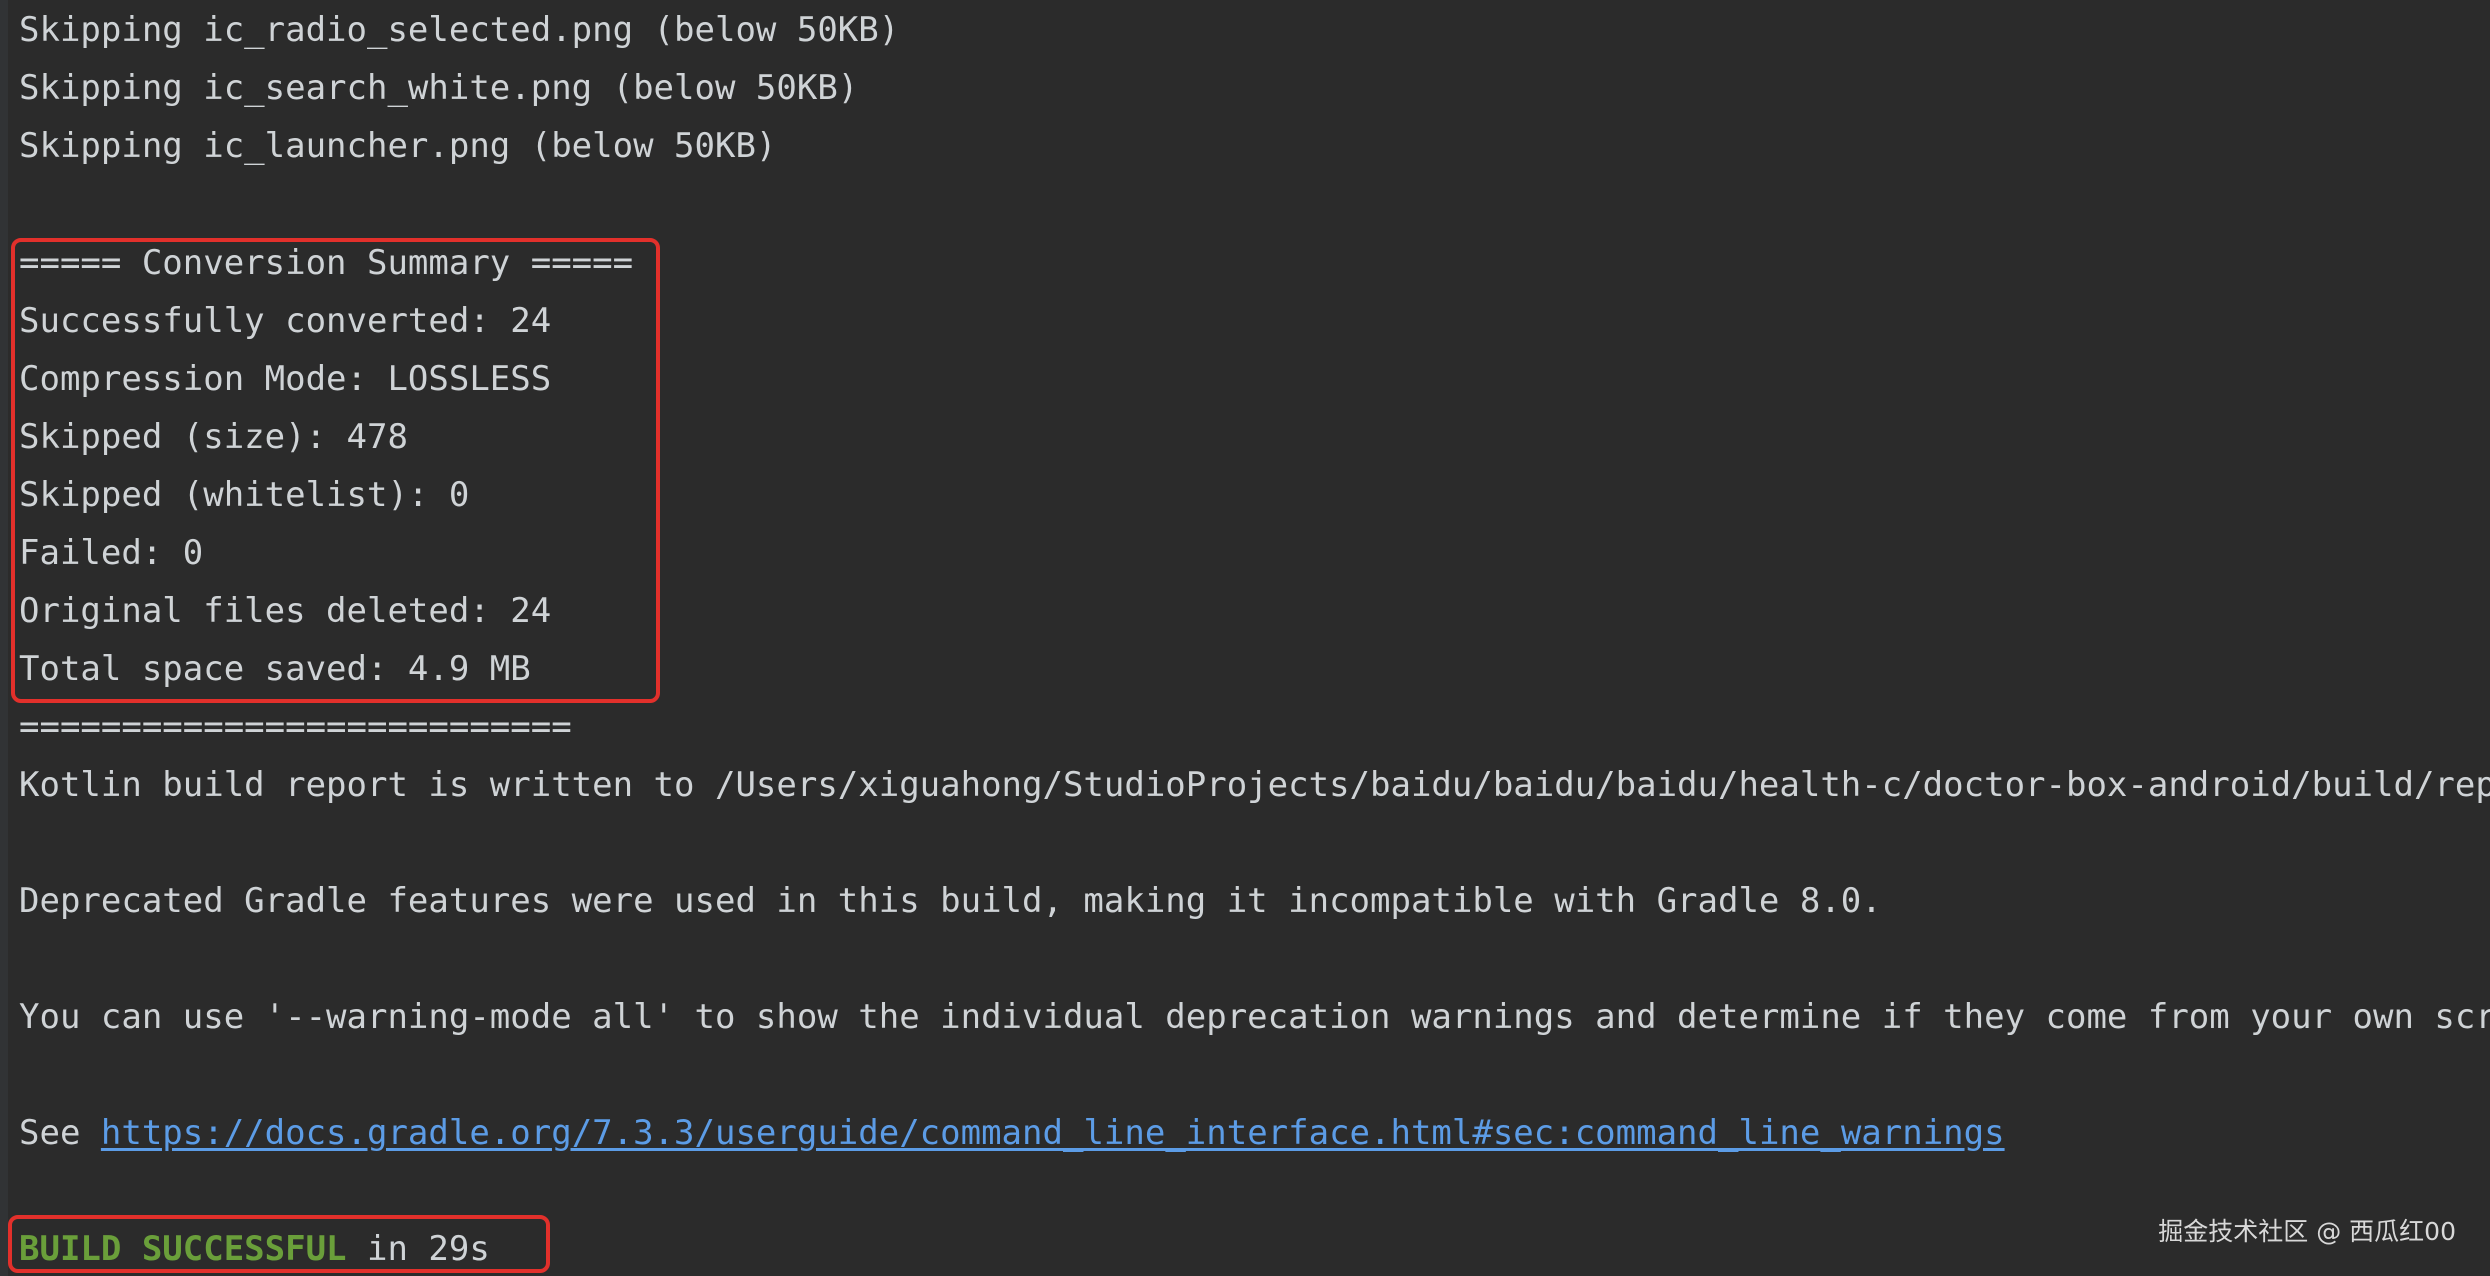 This screenshot has height=1276, width=2490. Describe the element at coordinates (398, 146) in the screenshot. I see `console-line-skip-launcher: Skipping ic_launcher.png (below 50KB)` at that location.